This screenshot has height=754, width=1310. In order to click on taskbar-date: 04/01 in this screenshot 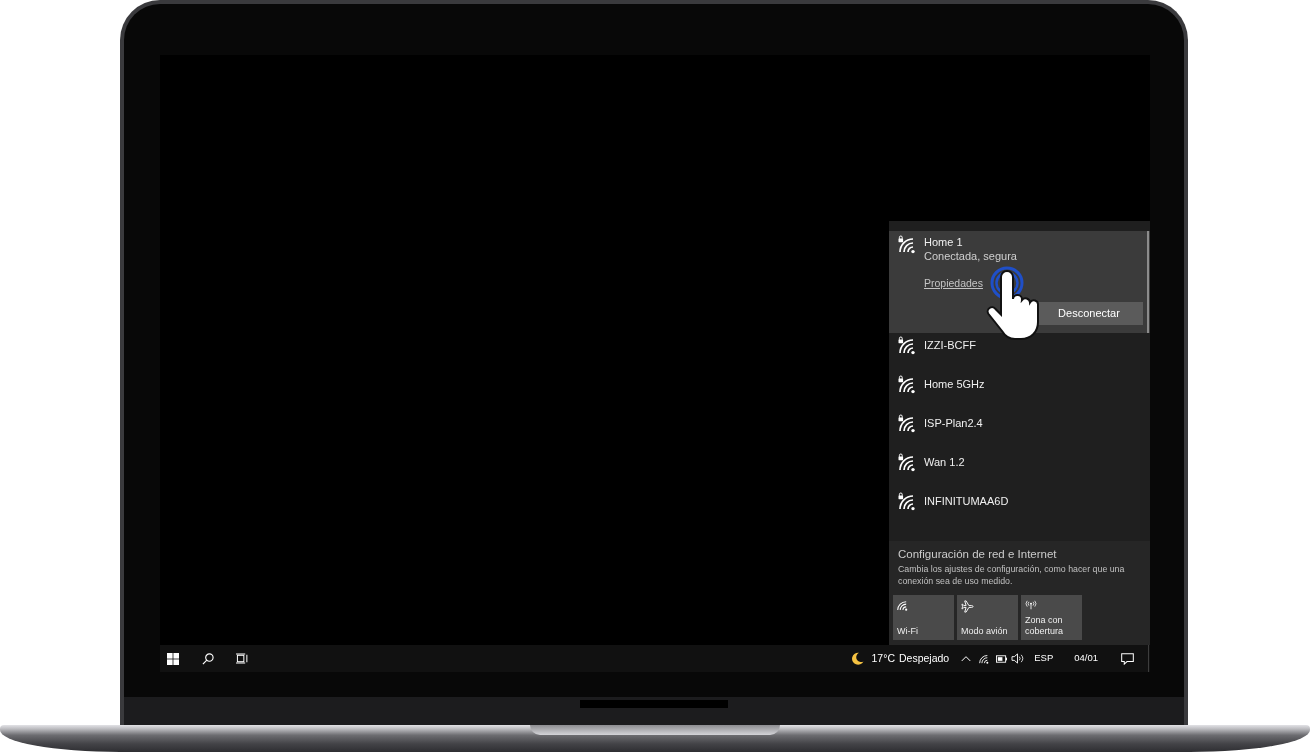, I will do `click(1086, 658)`.